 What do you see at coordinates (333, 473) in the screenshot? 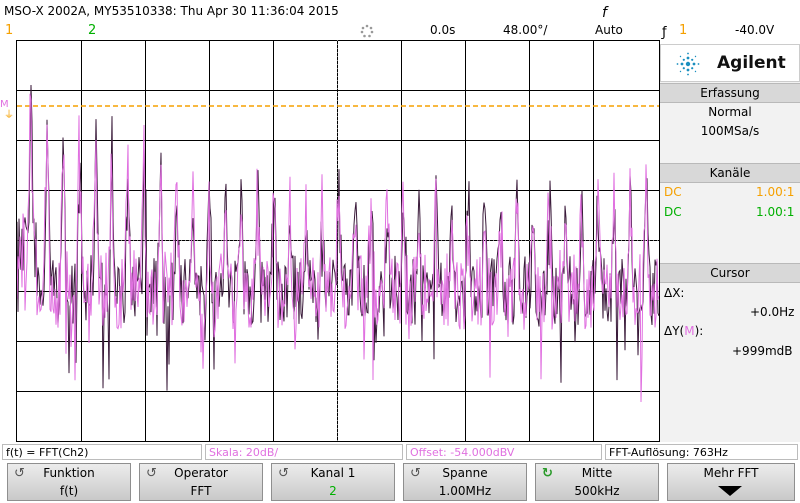
I see `softkey-source-label: Kanal 1` at bounding box center [333, 473].